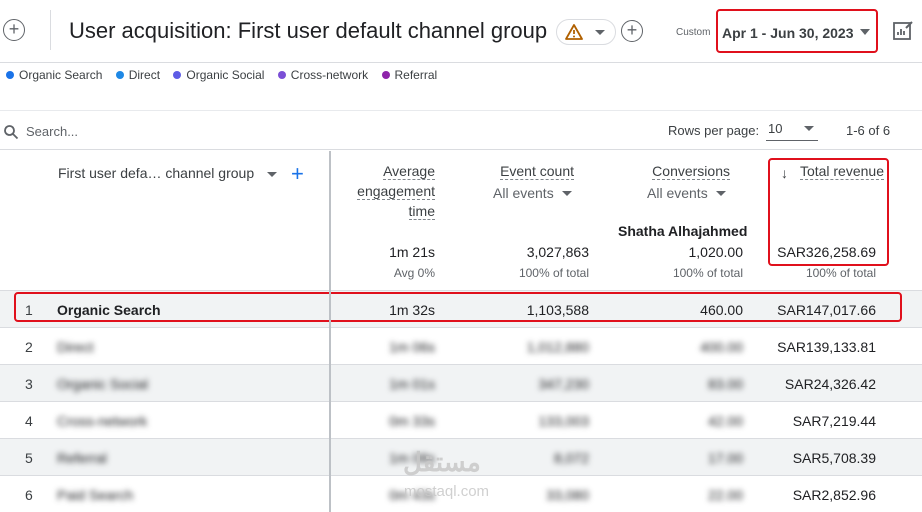 This screenshot has height=512, width=922. What do you see at coordinates (297, 174) in the screenshot?
I see `add-dimension-icon: +` at bounding box center [297, 174].